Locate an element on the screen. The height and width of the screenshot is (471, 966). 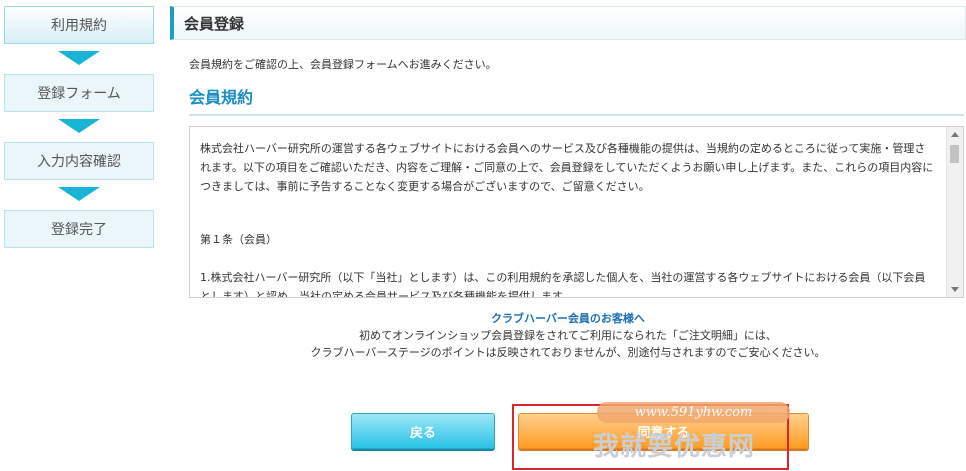
notice-heading: クラブハーバー会員のお客様へ is located at coordinates (568, 318).